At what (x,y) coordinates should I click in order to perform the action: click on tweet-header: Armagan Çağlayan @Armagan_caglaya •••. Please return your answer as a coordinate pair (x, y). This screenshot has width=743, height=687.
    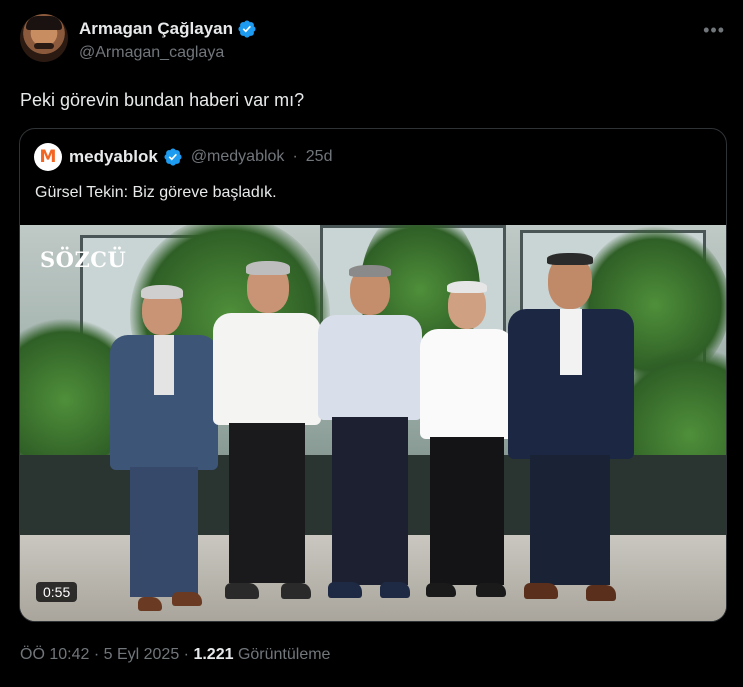
    Looking at the image, I should click on (374, 40).